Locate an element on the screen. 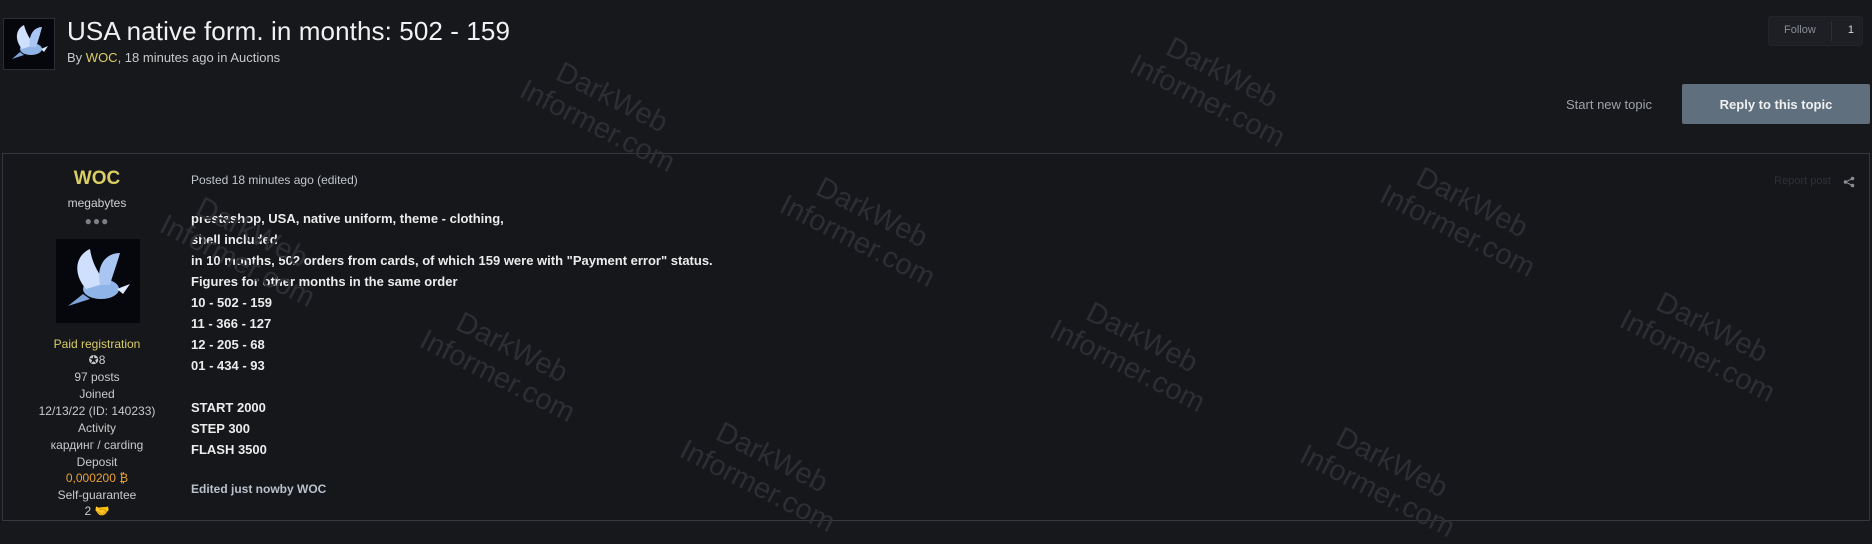 Image resolution: width=1872 pixels, height=544 pixels. post-count: 97 posts is located at coordinates (97, 377).